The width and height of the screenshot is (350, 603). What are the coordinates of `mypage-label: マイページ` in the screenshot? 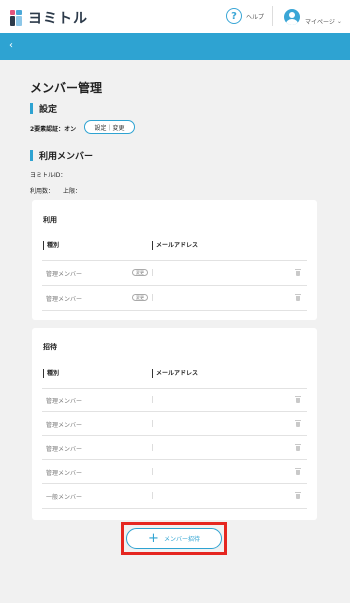 It's located at (320, 22).